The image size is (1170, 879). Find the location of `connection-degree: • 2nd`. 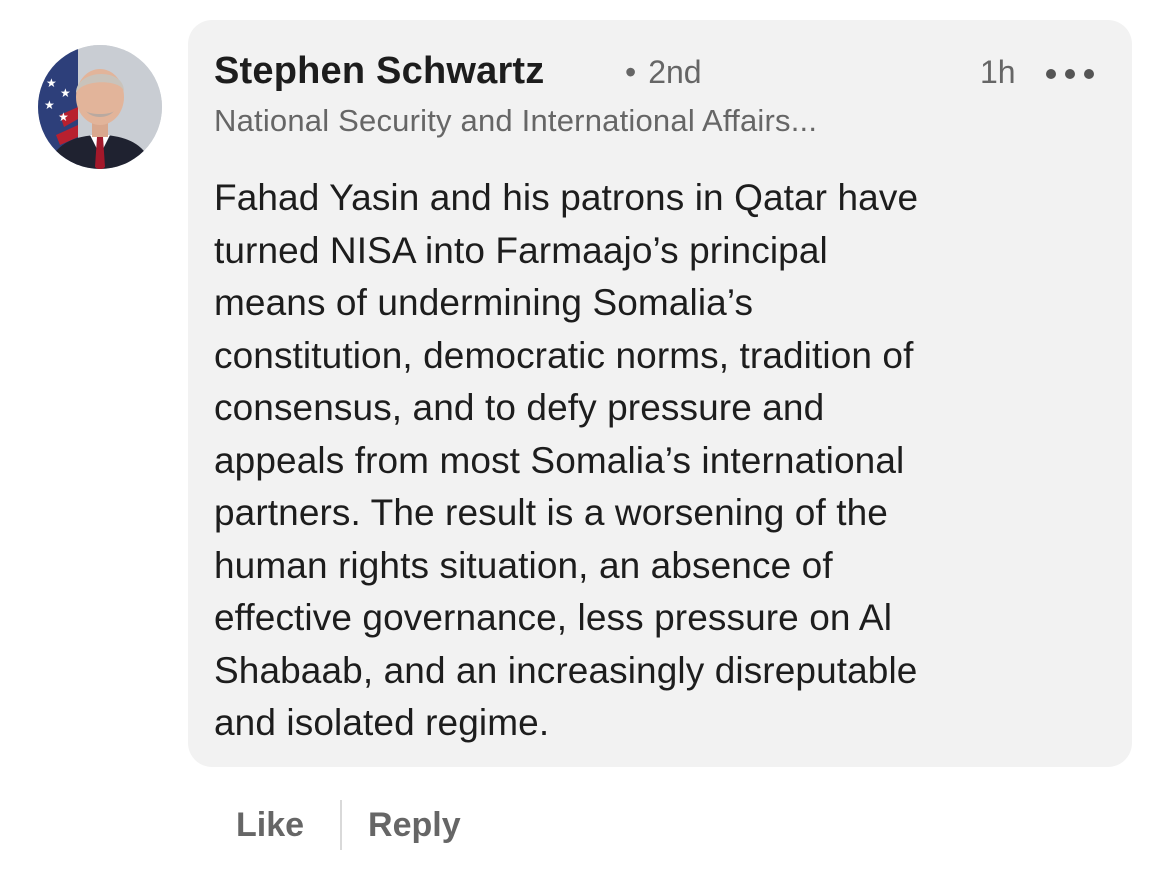

connection-degree: • 2nd is located at coordinates (663, 72).